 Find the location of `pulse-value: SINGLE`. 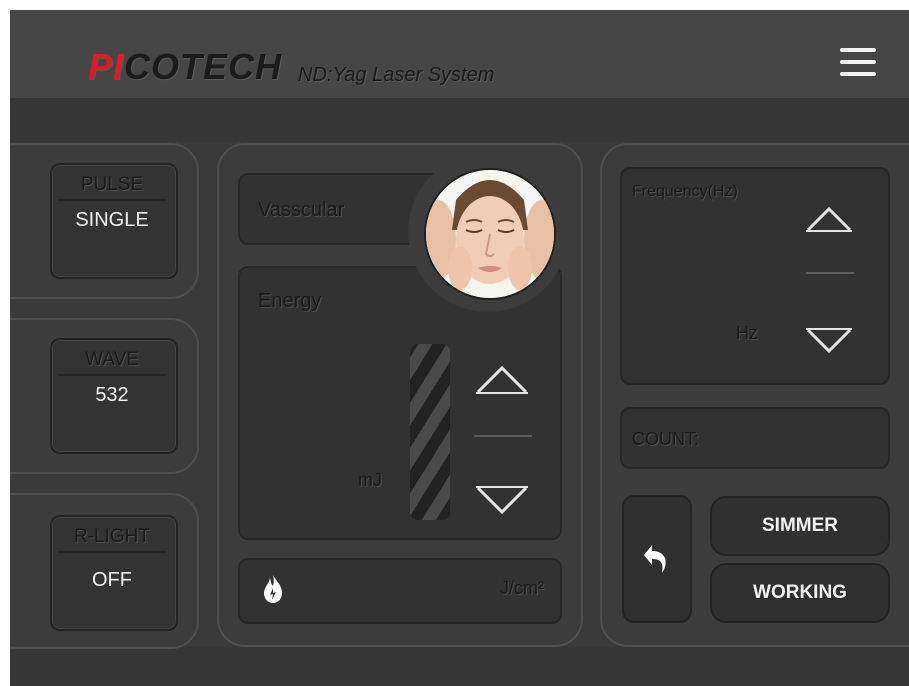

pulse-value: SINGLE is located at coordinates (112, 220).